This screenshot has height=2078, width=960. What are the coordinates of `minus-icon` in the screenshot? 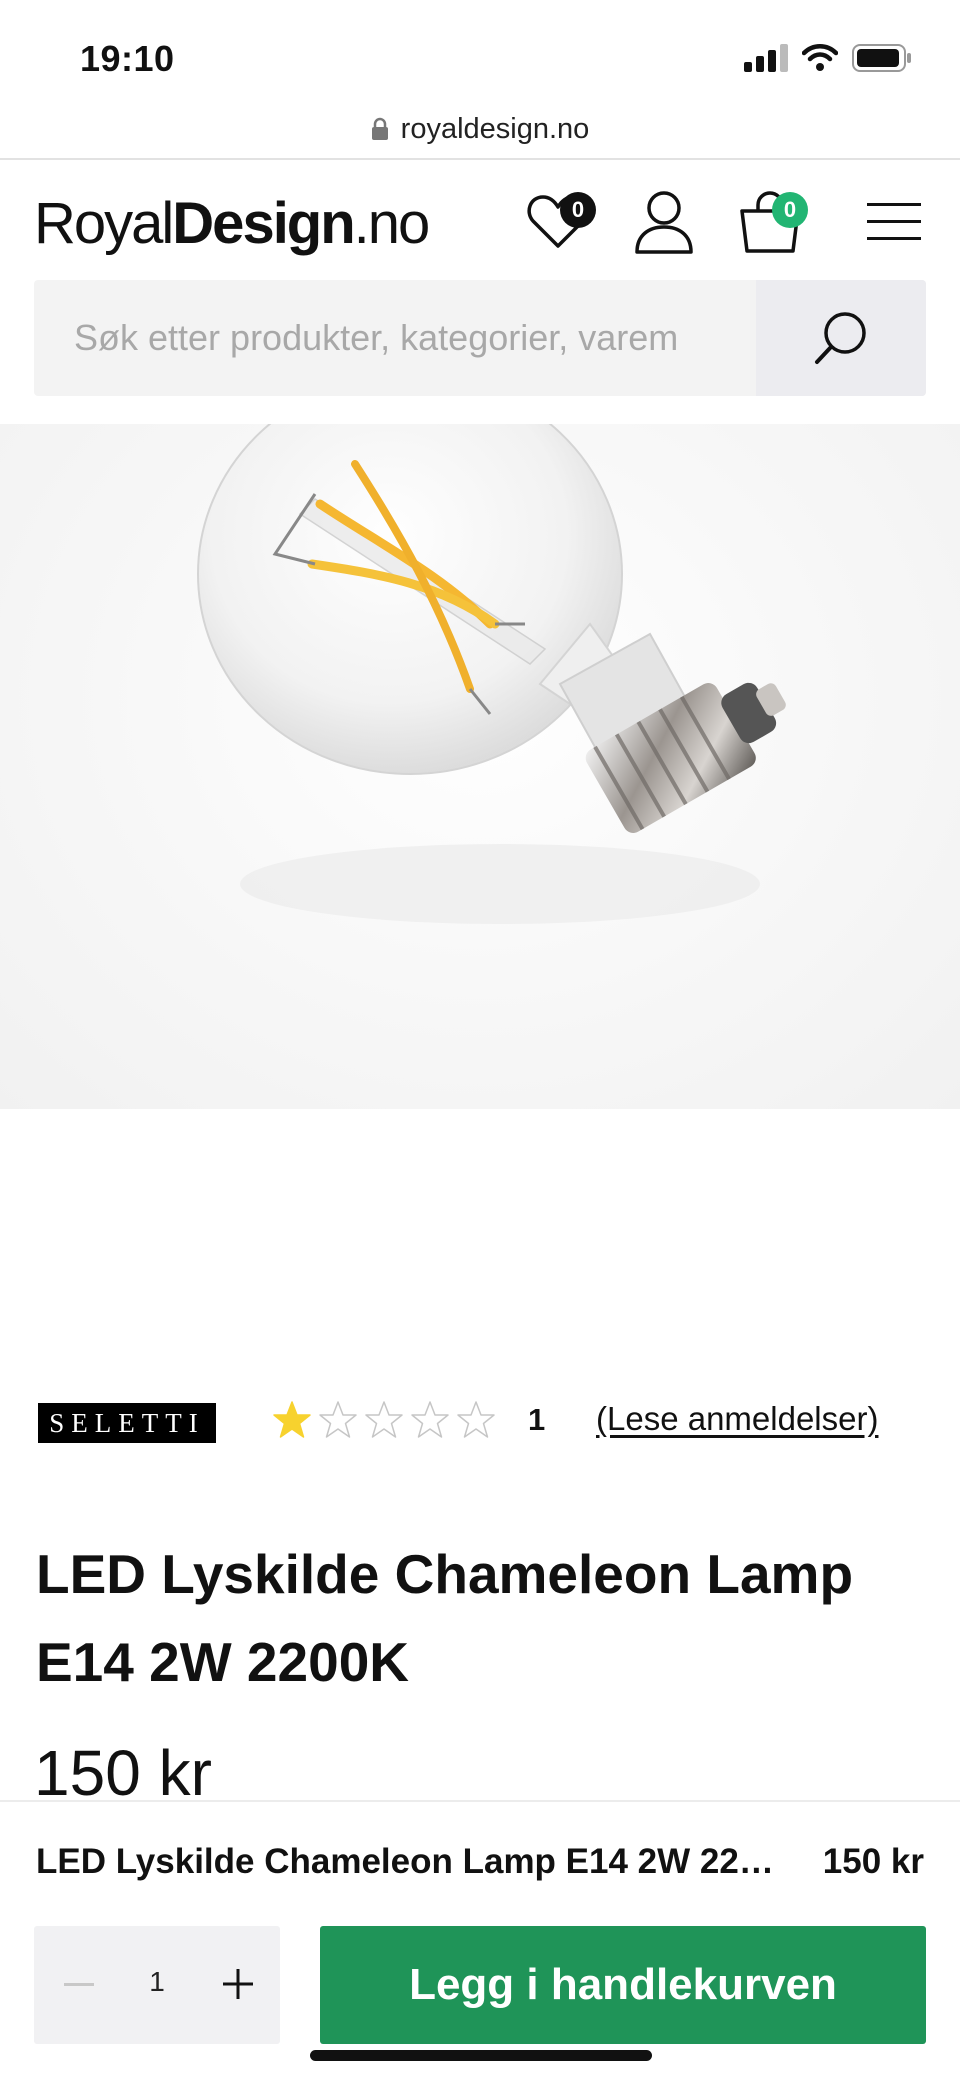 It's located at (79, 1984).